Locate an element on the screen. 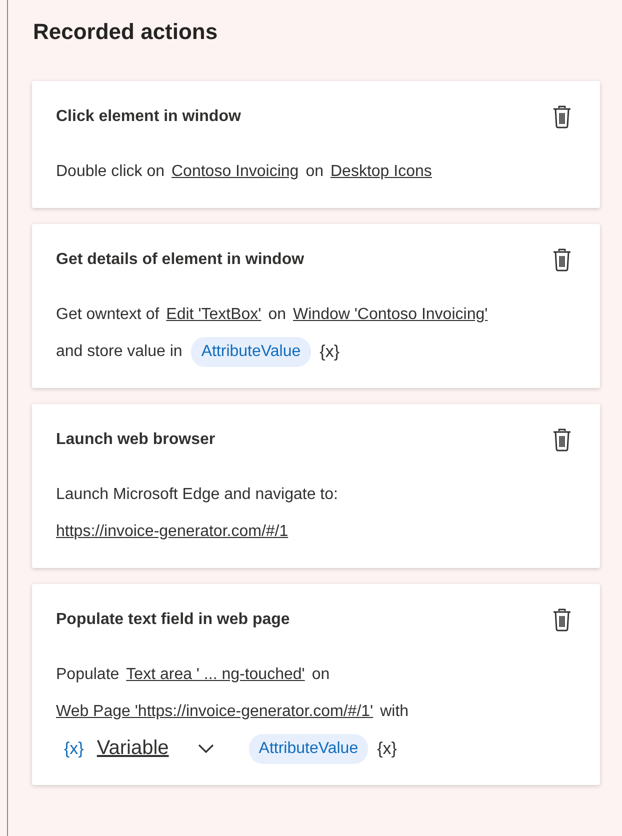  parameter-link: Text area ' ... ng-touched' is located at coordinates (215, 675).